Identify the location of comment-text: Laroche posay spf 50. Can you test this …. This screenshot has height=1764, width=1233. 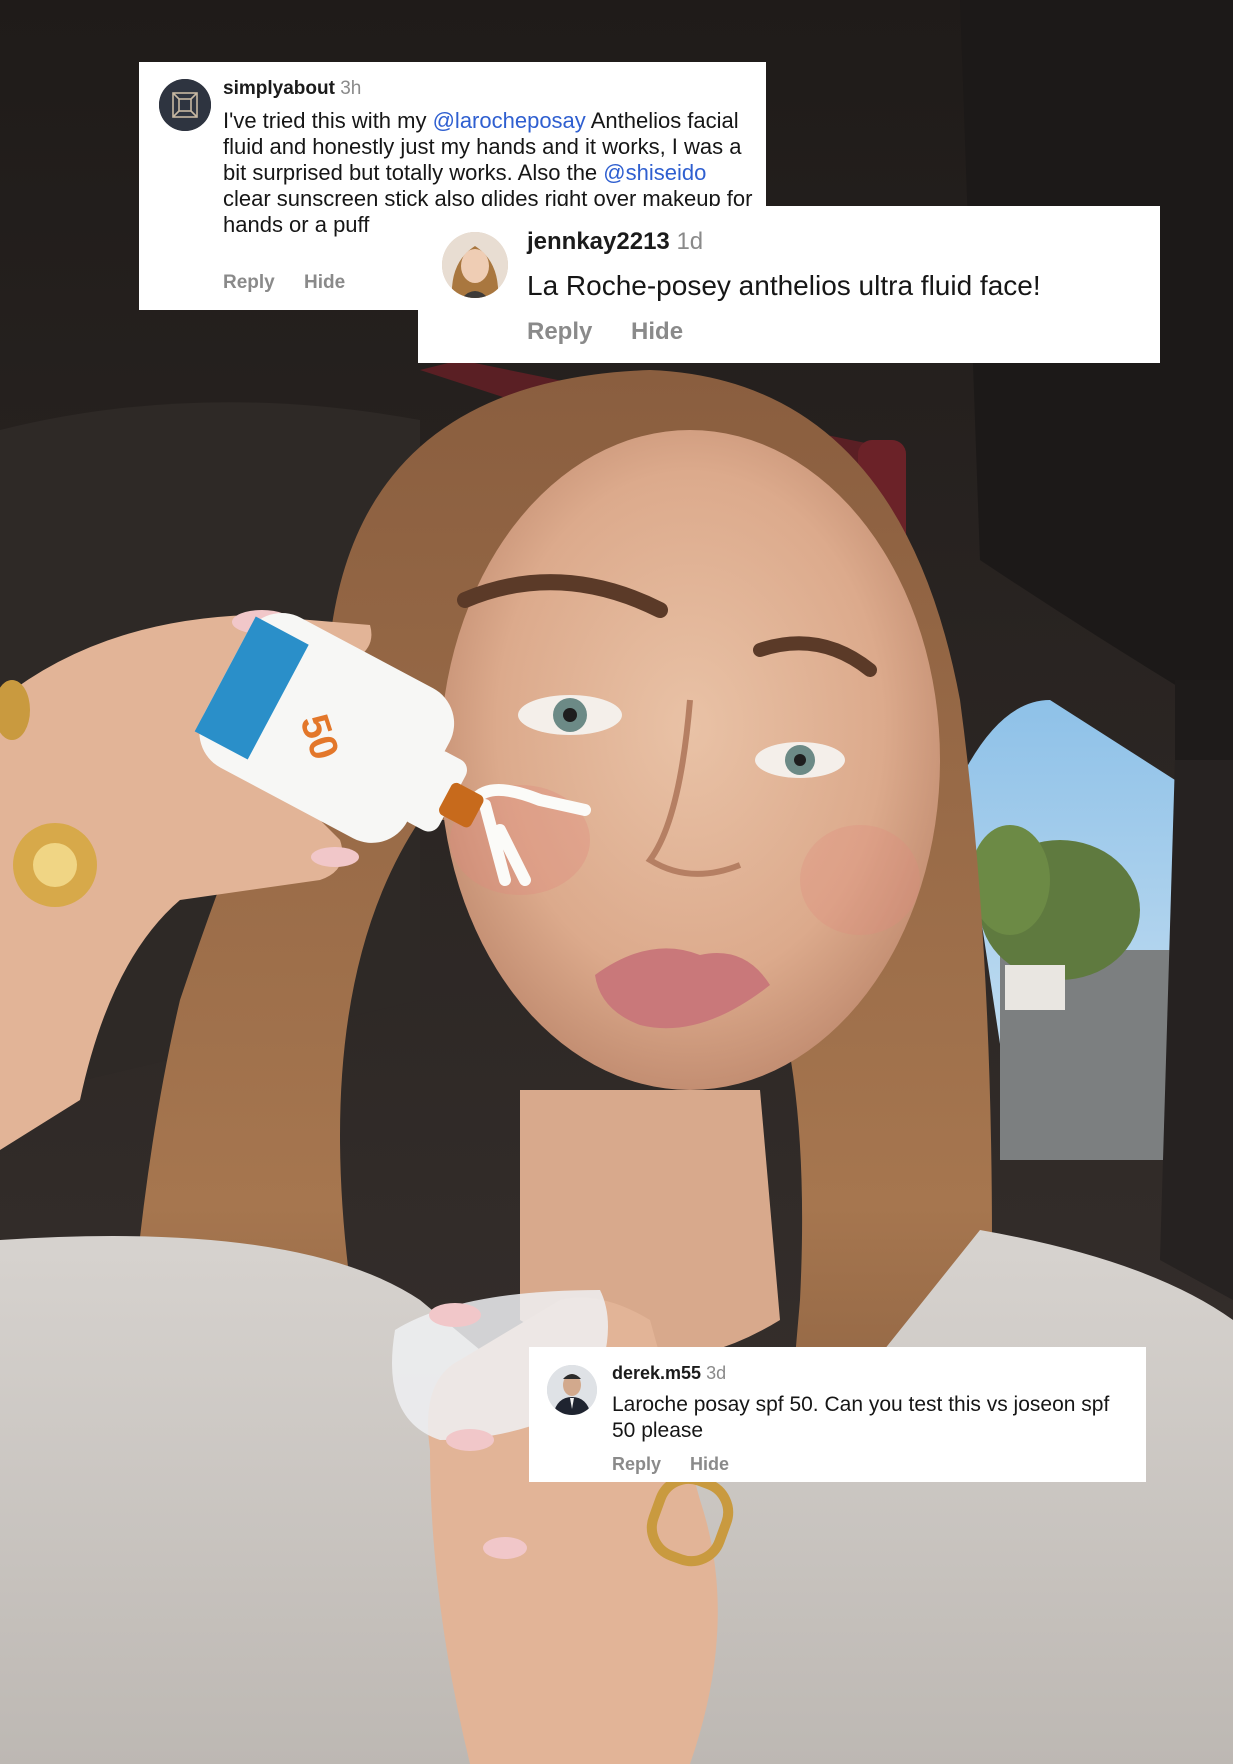
(861, 1417).